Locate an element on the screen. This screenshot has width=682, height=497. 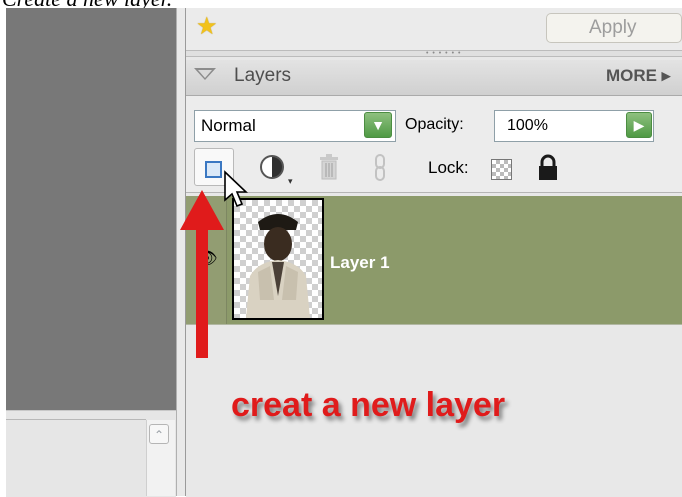
lock-transparency-icon is located at coordinates (501, 169).